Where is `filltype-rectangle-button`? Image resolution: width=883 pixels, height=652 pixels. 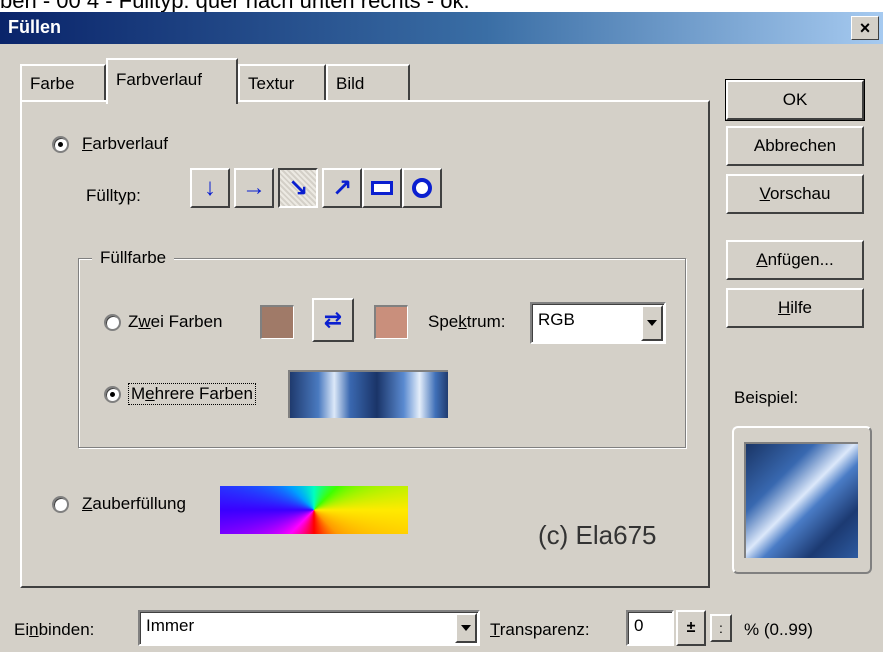 filltype-rectangle-button is located at coordinates (382, 188).